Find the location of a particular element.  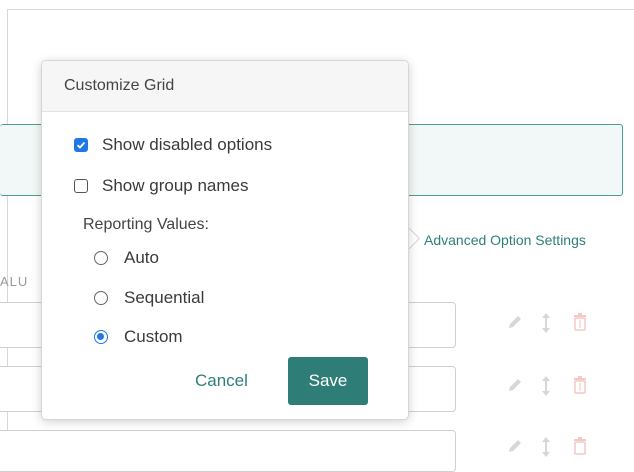

show-group-names-checkbox: Show group names is located at coordinates (161, 186).